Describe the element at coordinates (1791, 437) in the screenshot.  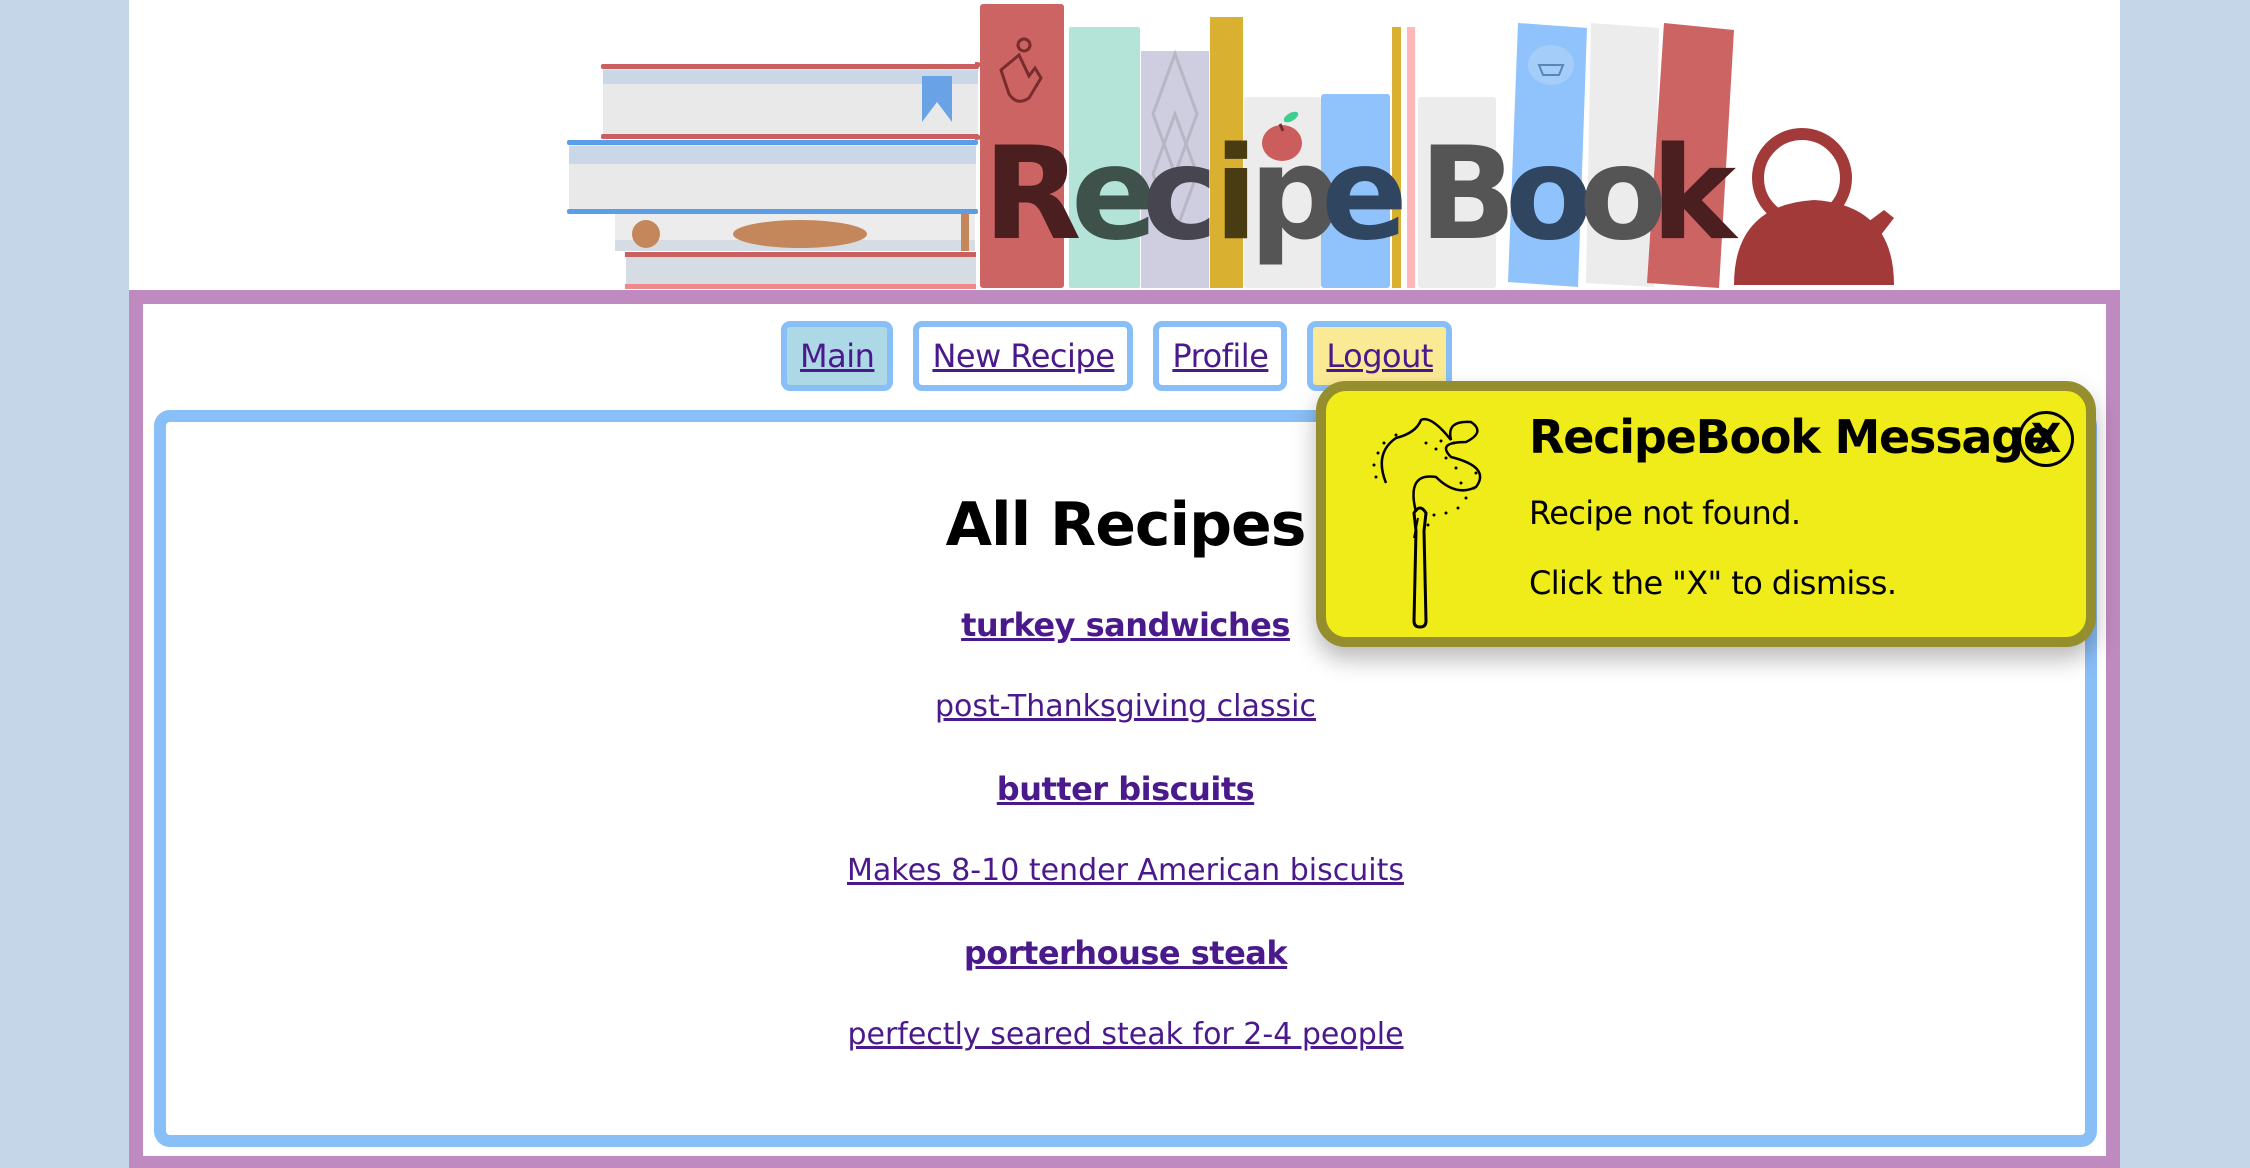
I see `message-title: RecipeBook Message` at that location.